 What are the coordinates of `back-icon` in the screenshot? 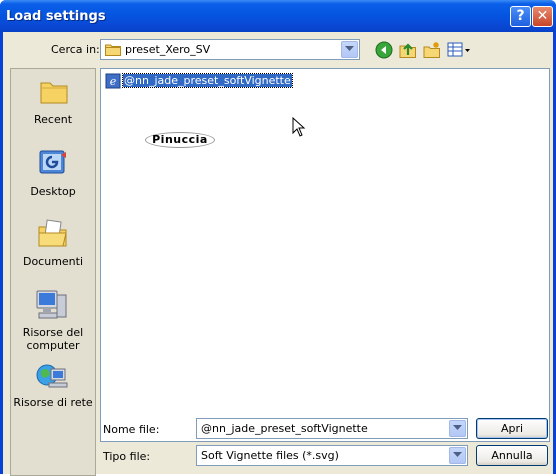 It's located at (384, 50).